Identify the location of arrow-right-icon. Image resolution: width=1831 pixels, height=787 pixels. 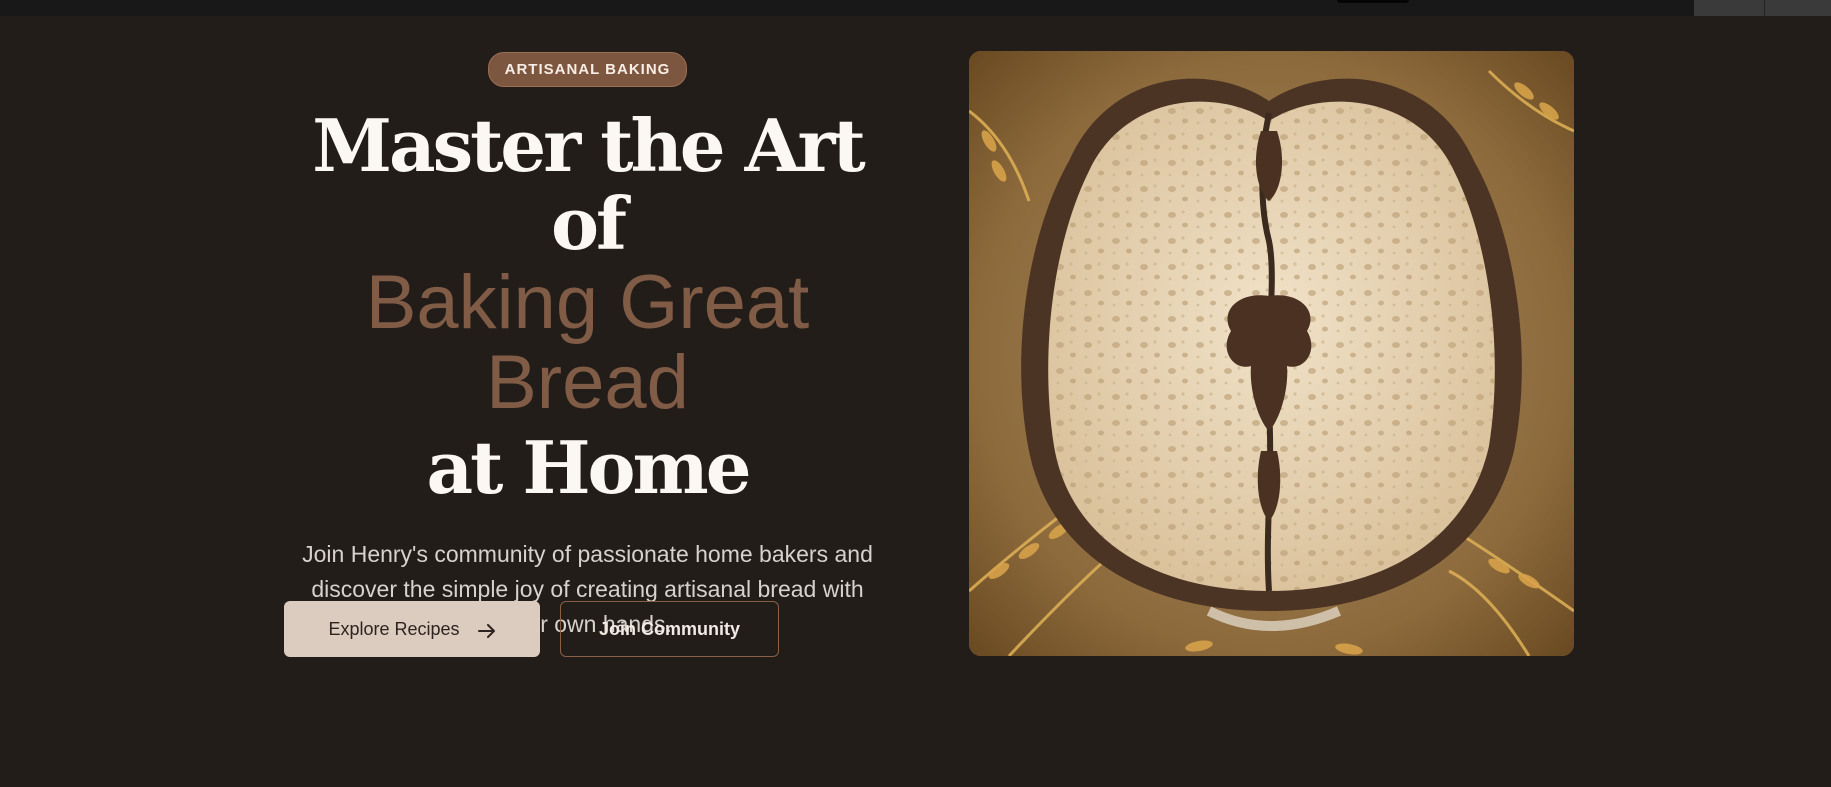
(486, 630).